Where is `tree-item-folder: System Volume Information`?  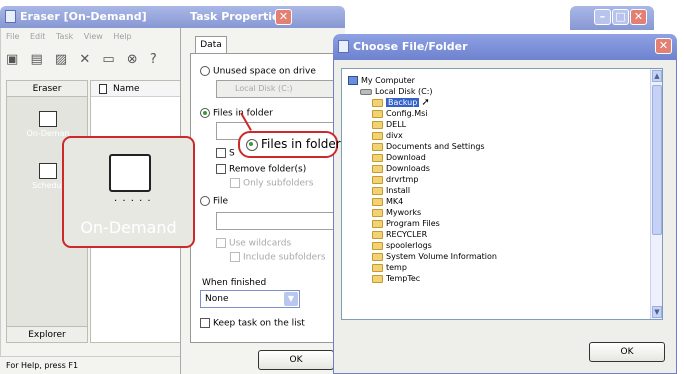
tree-item-folder: System Volume Information is located at coordinates (434, 256).